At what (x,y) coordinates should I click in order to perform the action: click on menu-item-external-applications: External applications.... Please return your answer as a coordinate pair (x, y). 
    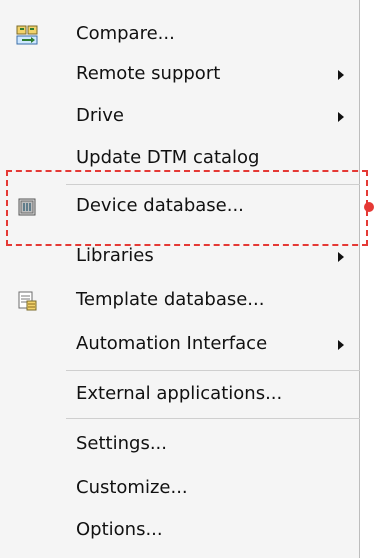
    Looking at the image, I should click on (180, 394).